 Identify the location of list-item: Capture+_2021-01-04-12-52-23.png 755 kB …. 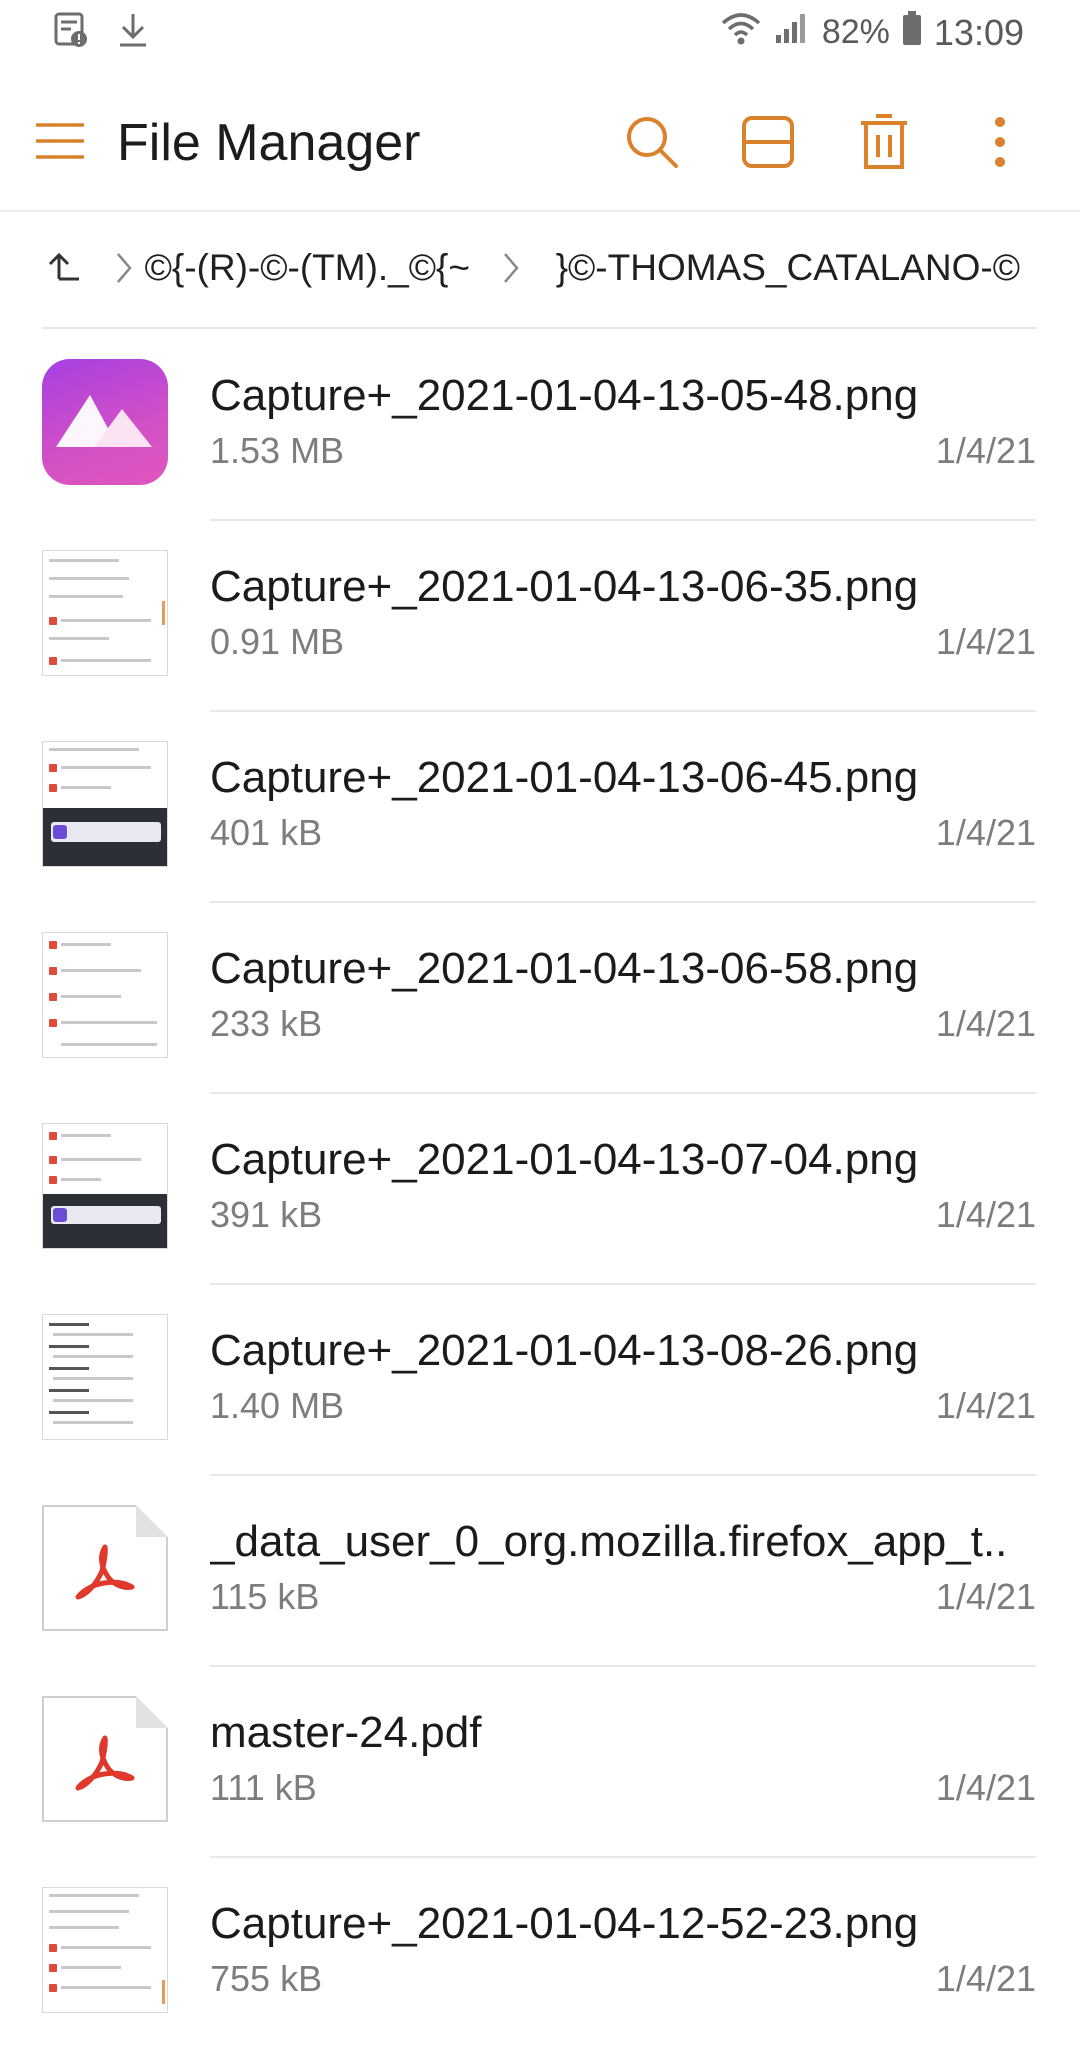
(540, 1953).